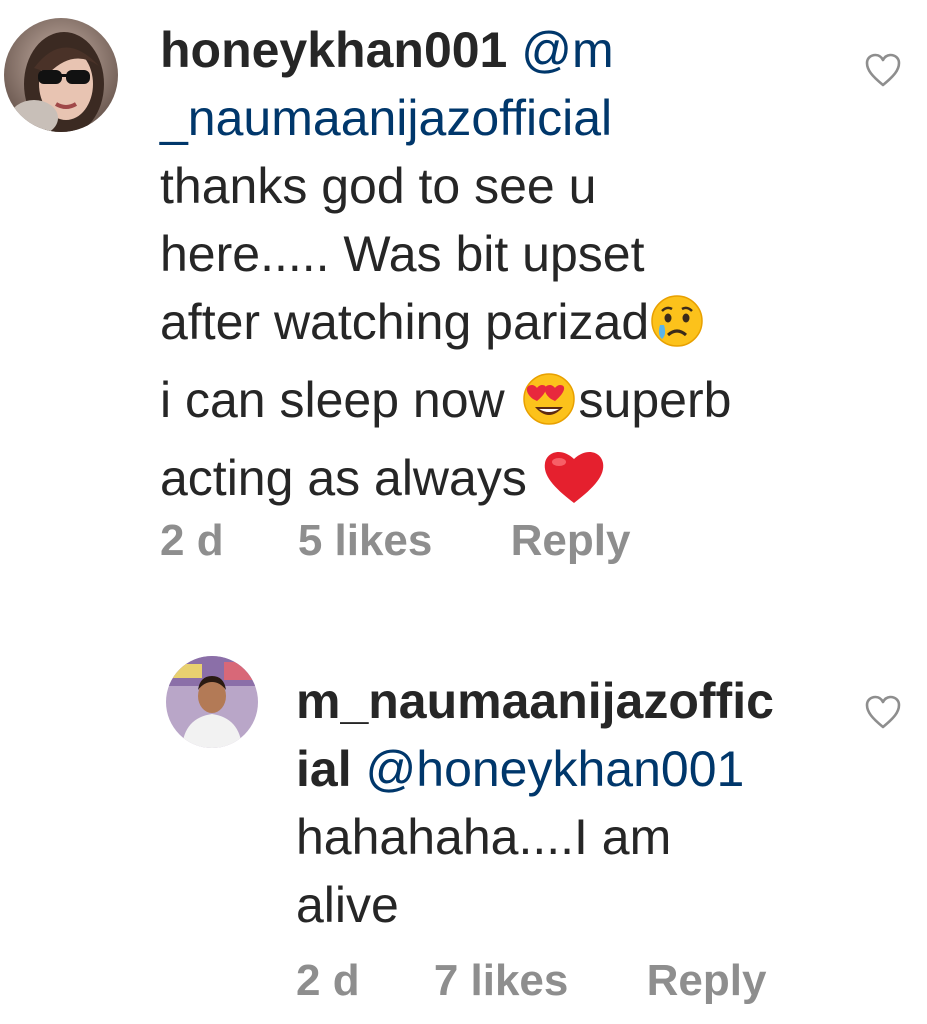  I want to click on crying-face-emoji, so click(677, 329).